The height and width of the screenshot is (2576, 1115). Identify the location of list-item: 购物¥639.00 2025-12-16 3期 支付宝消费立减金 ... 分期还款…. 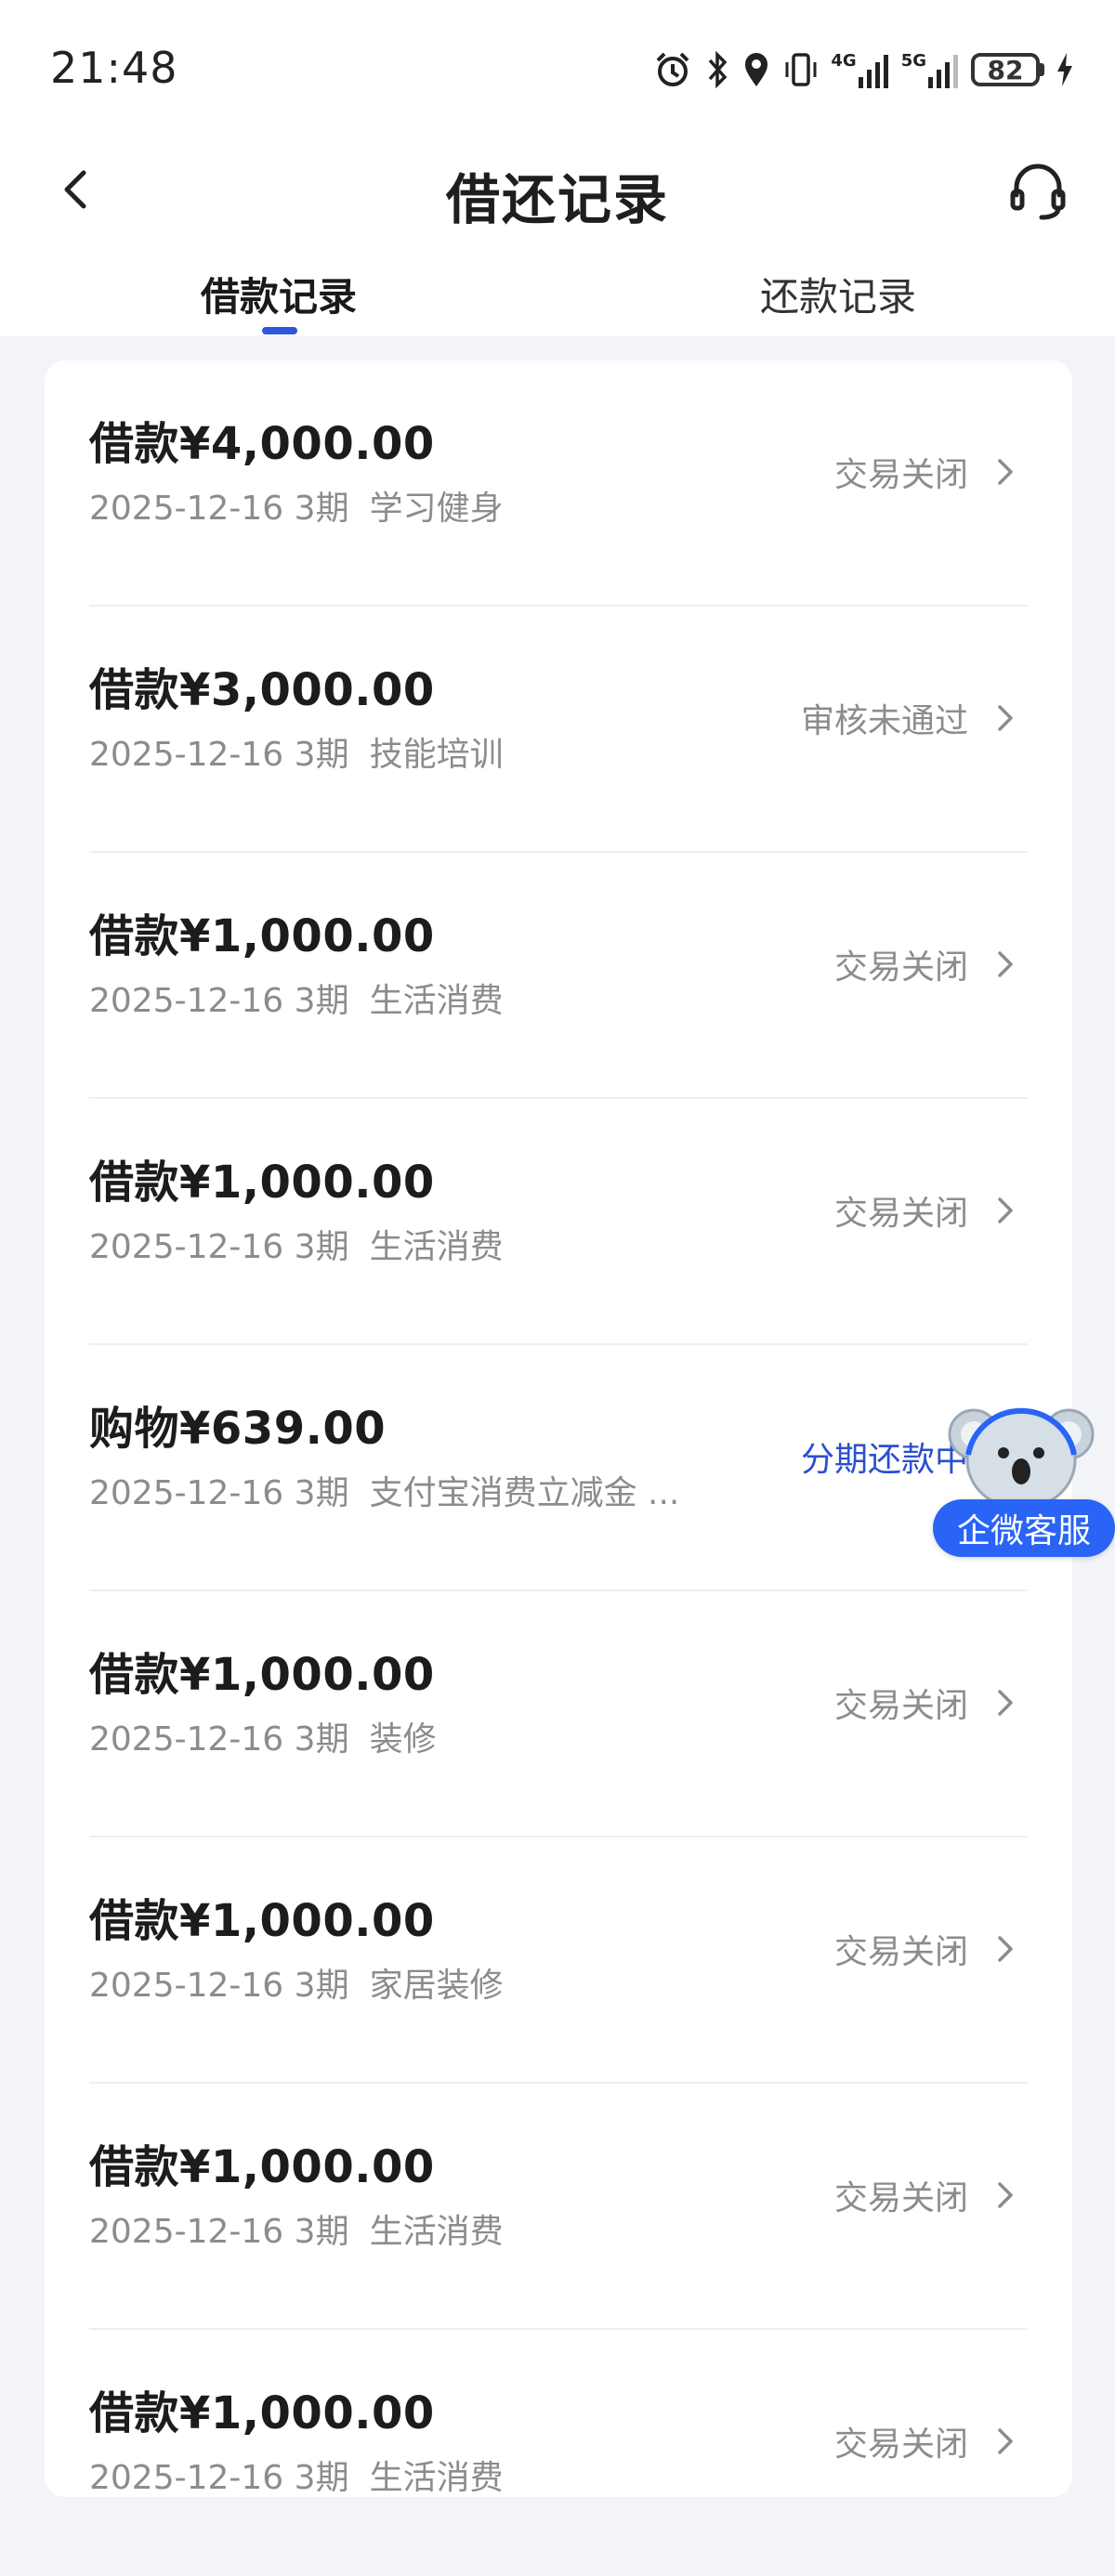
(558, 1468).